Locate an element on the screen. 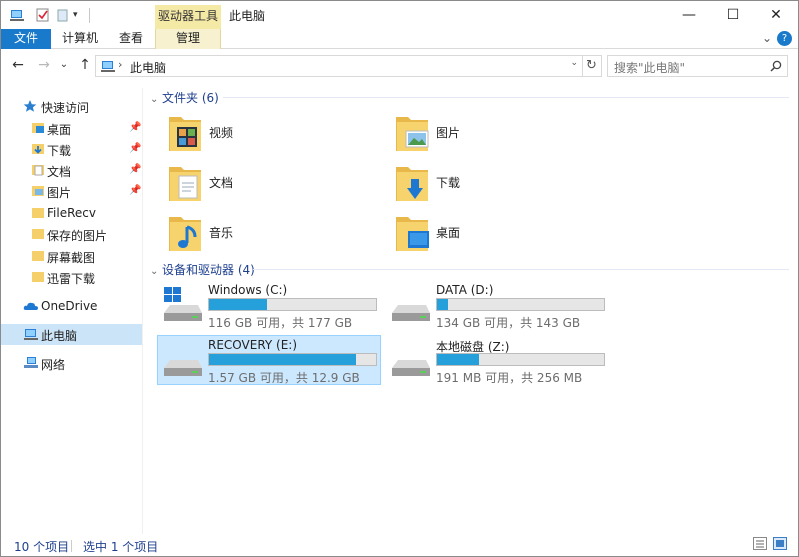 Image resolution: width=799 pixels, height=557 pixels. drive-z: 本地磁盘 (Z:) 191 MB 可用，共 256 MB is located at coordinates (498, 361).